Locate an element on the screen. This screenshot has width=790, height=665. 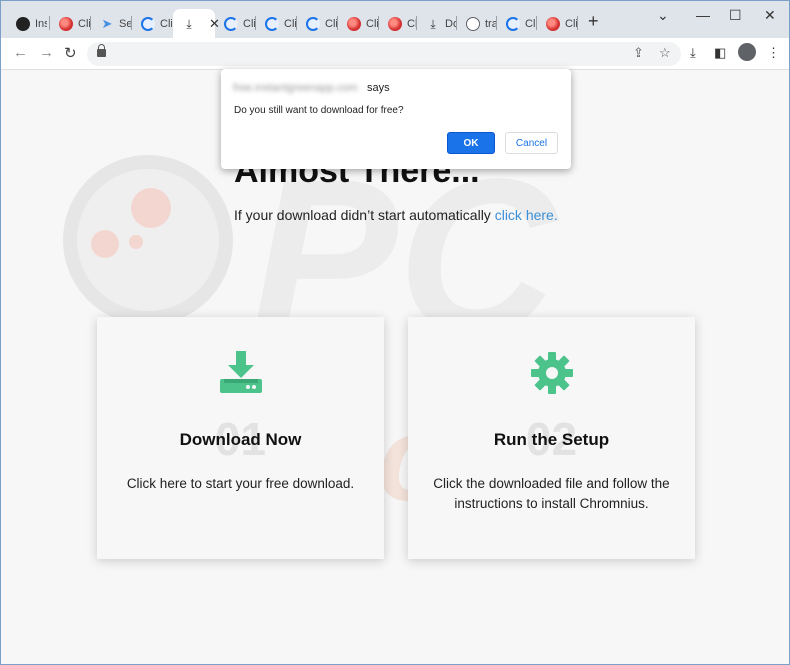
tab-1: Ins is located at coordinates (28, 23).